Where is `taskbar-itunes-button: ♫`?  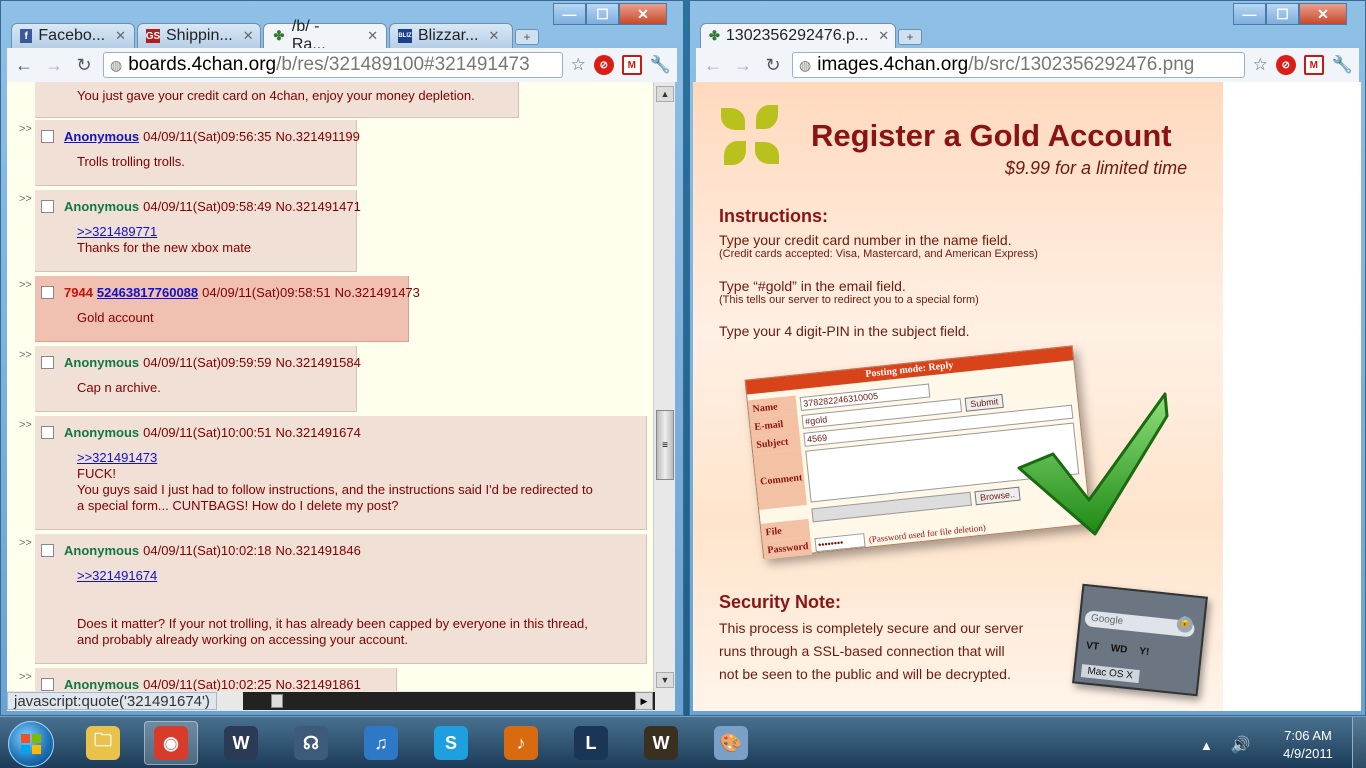
taskbar-itunes-button: ♫ is located at coordinates (381, 743).